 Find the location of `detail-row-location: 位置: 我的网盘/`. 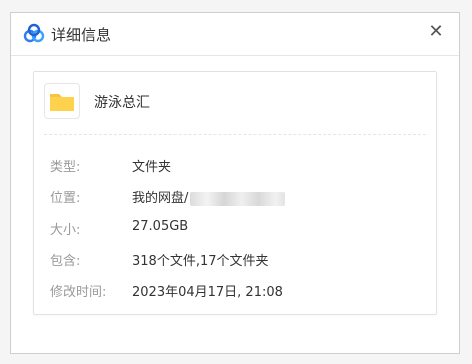

detail-row-location: 位置: 我的网盘/ is located at coordinates (235, 196).